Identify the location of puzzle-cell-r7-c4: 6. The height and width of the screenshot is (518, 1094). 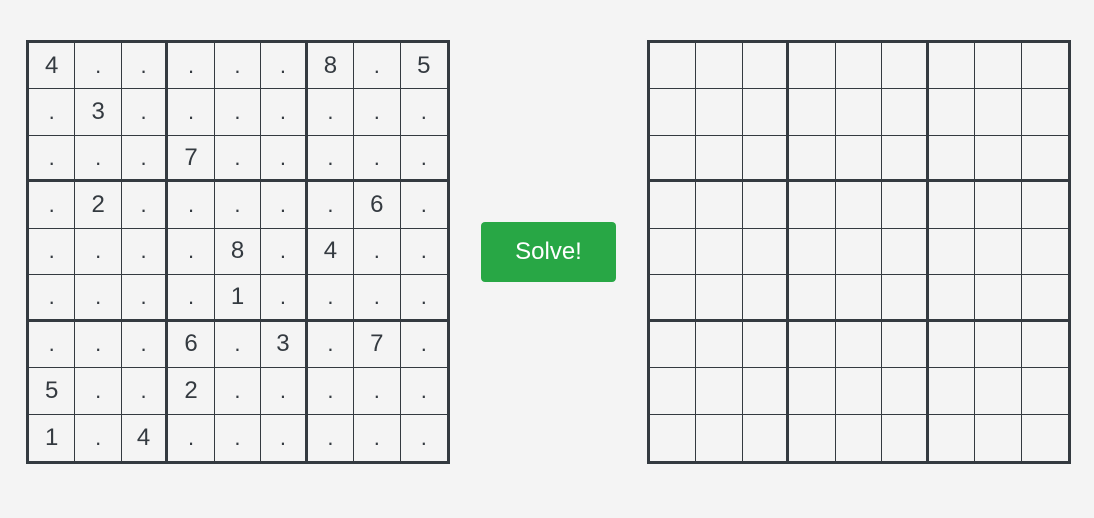
(191, 345).